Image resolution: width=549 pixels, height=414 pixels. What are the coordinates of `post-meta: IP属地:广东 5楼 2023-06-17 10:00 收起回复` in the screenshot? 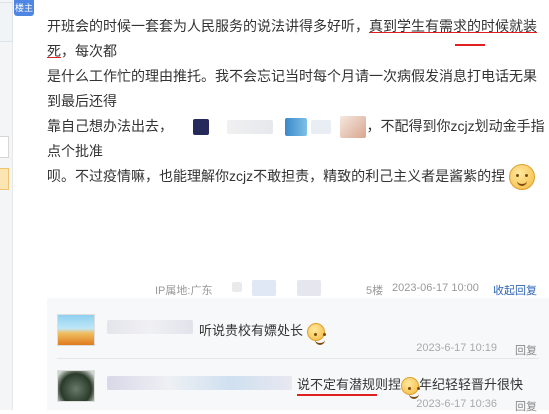 It's located at (298, 289).